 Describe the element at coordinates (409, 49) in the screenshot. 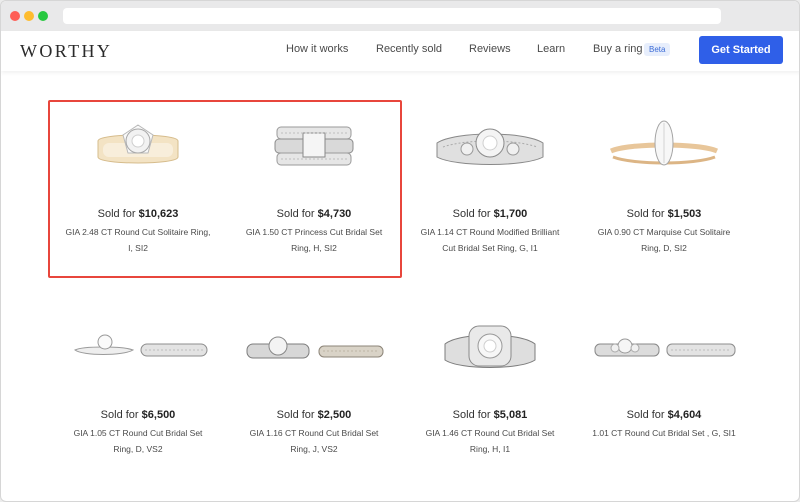

I see `nav-link-recently-sold: Recently sold` at that location.